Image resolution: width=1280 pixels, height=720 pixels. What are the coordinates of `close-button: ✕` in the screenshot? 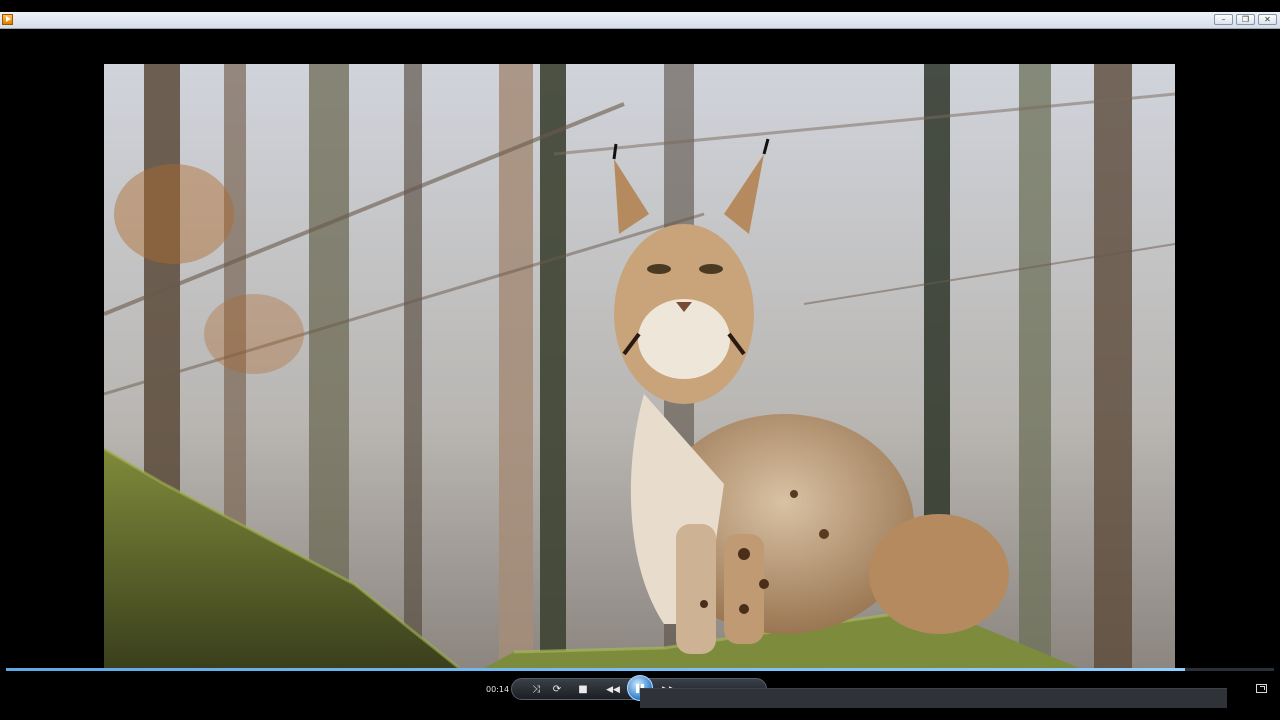 It's located at (1267, 19).